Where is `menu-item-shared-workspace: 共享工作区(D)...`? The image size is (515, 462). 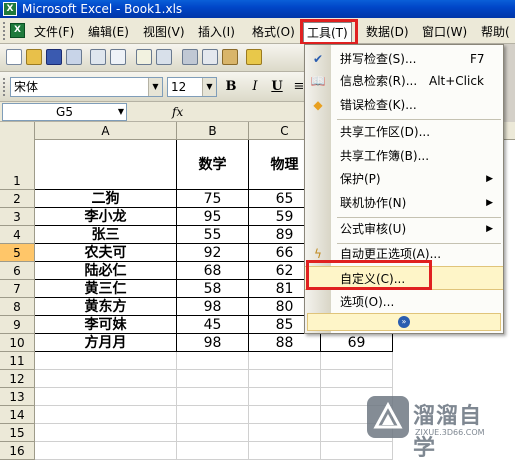 menu-item-shared-workspace: 共享工作区(D)... is located at coordinates (404, 132).